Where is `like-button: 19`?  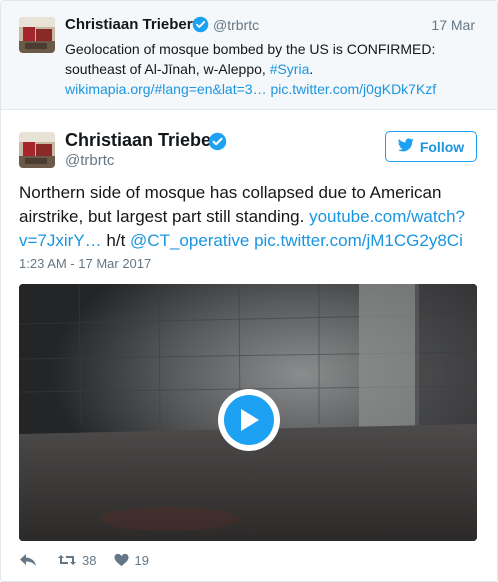
like-button: 19 is located at coordinates (131, 560).